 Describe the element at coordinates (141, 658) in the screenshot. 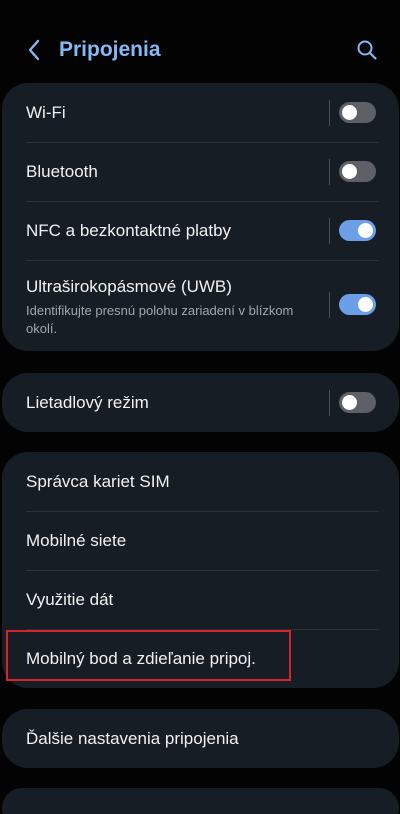

I see `hotspot-tethering-label: Mobilný bod a zdieľanie pripoj.` at that location.